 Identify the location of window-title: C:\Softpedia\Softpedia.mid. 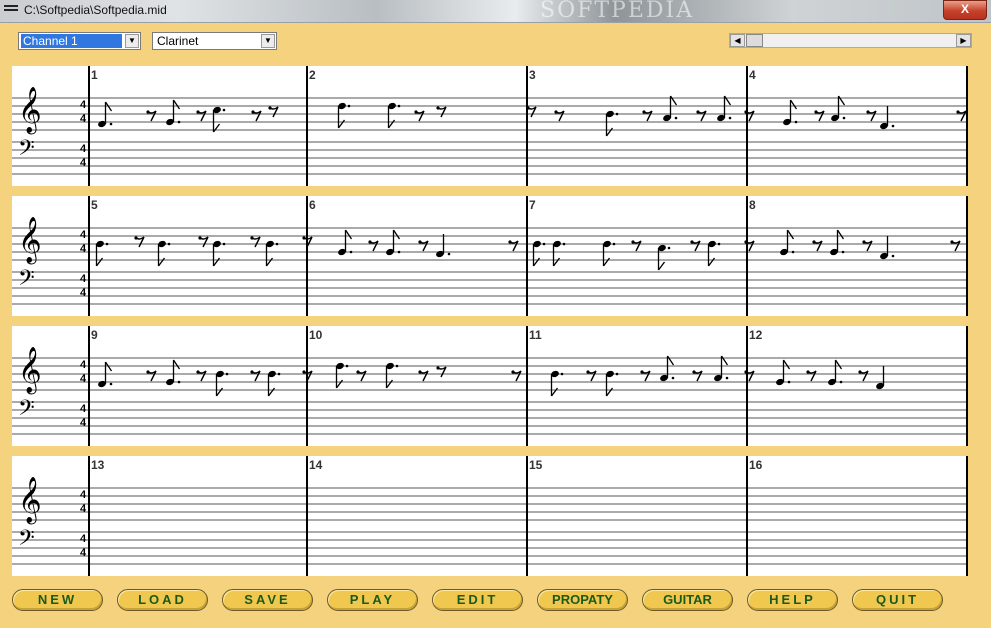
(95, 10).